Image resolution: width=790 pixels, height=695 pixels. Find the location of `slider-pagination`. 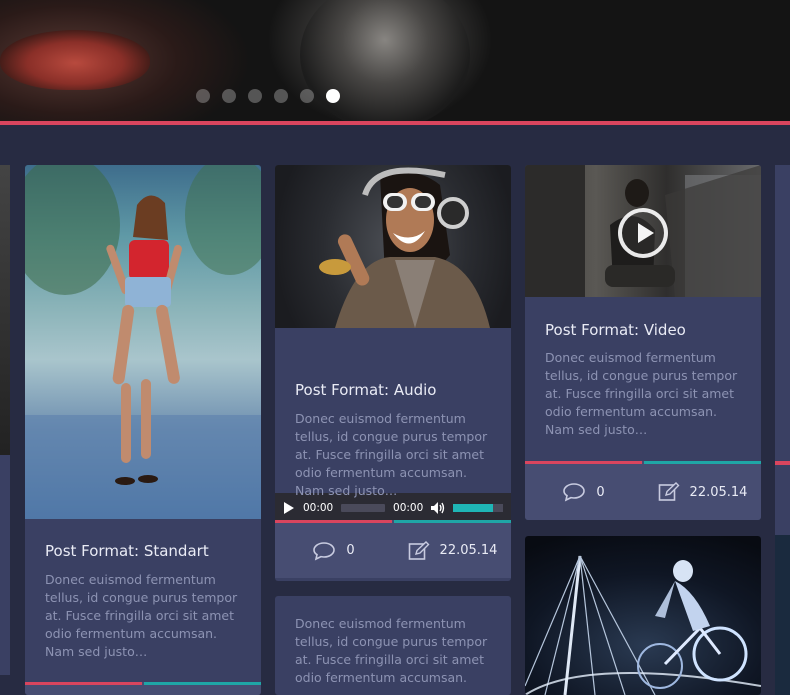

slider-pagination is located at coordinates (268, 96).